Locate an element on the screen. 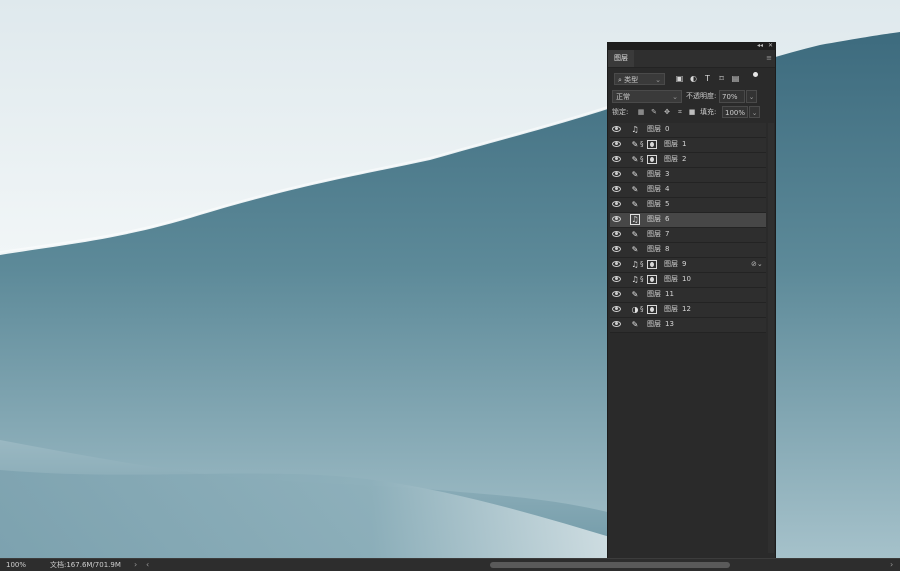 The image size is (900, 571). lock-artboard-icon: ⌗ is located at coordinates (680, 112).